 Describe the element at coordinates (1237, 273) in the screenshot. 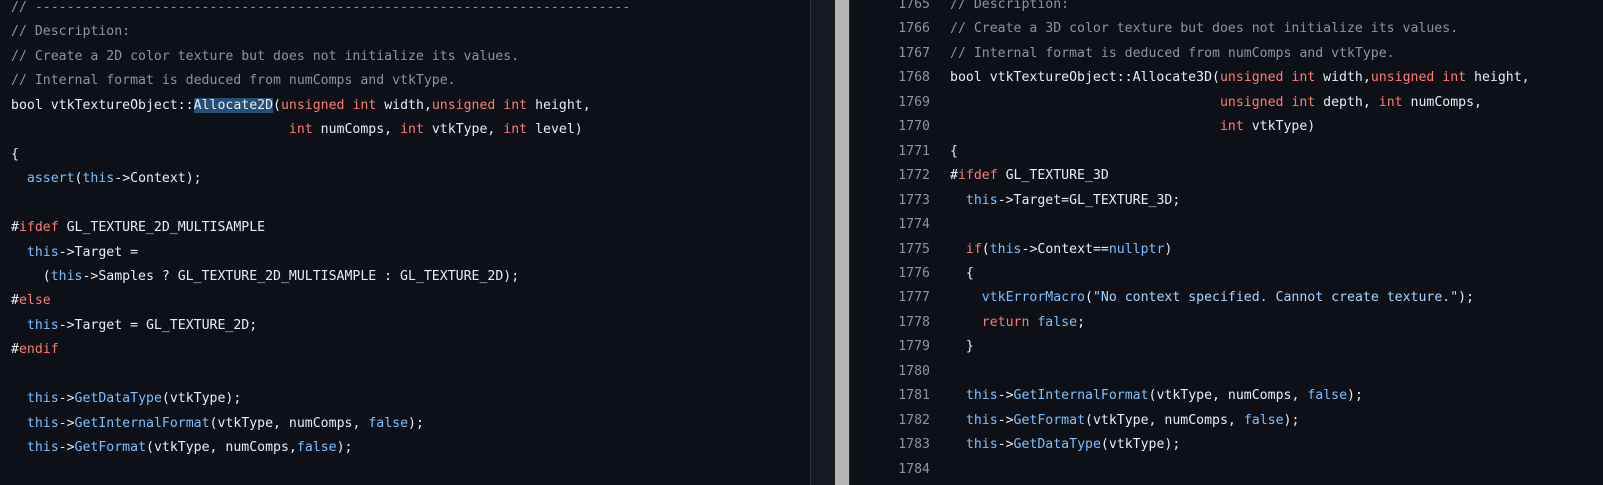

I see `code-line: 1776 {` at that location.